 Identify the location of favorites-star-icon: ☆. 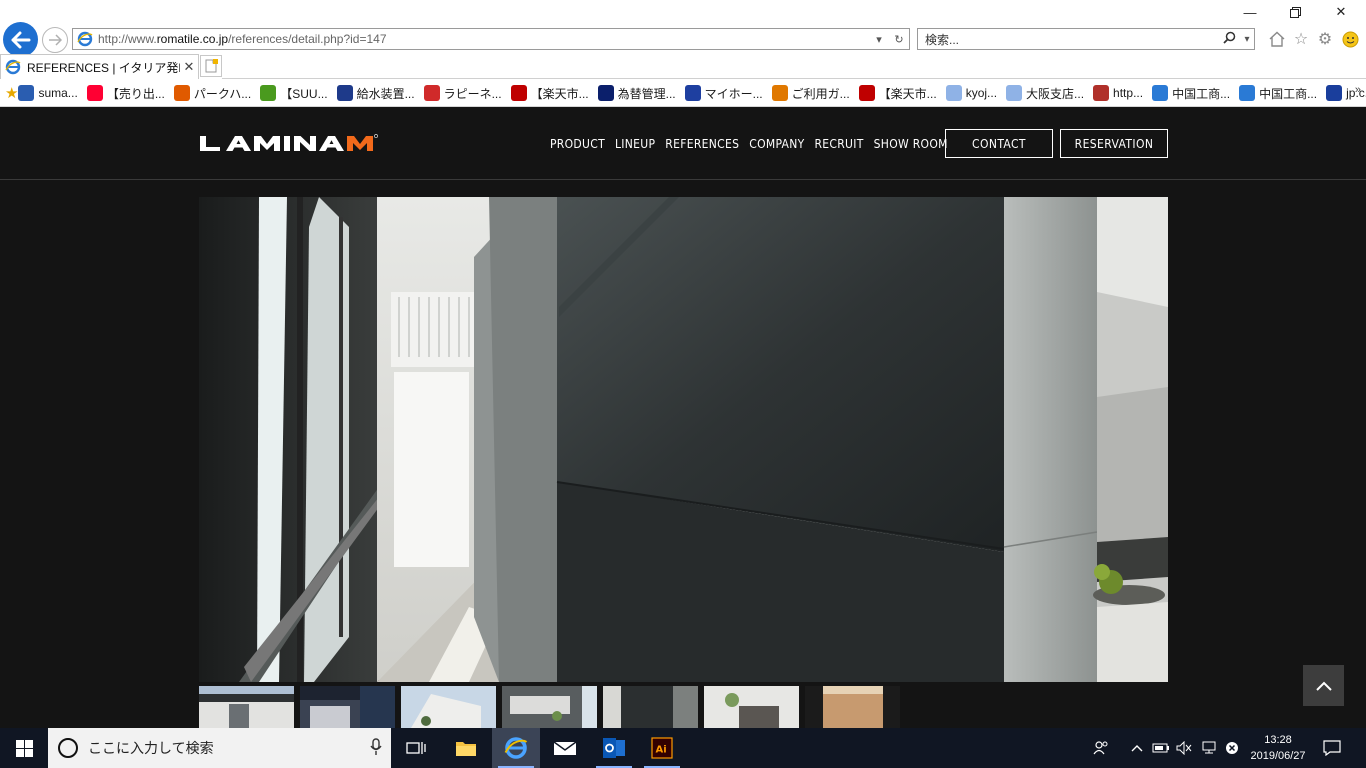
(1301, 39).